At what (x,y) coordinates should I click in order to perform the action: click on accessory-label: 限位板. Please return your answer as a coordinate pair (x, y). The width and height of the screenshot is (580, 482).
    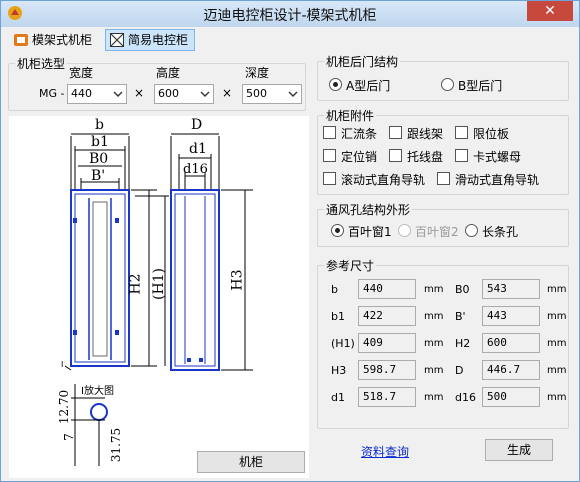
    Looking at the image, I should click on (491, 133).